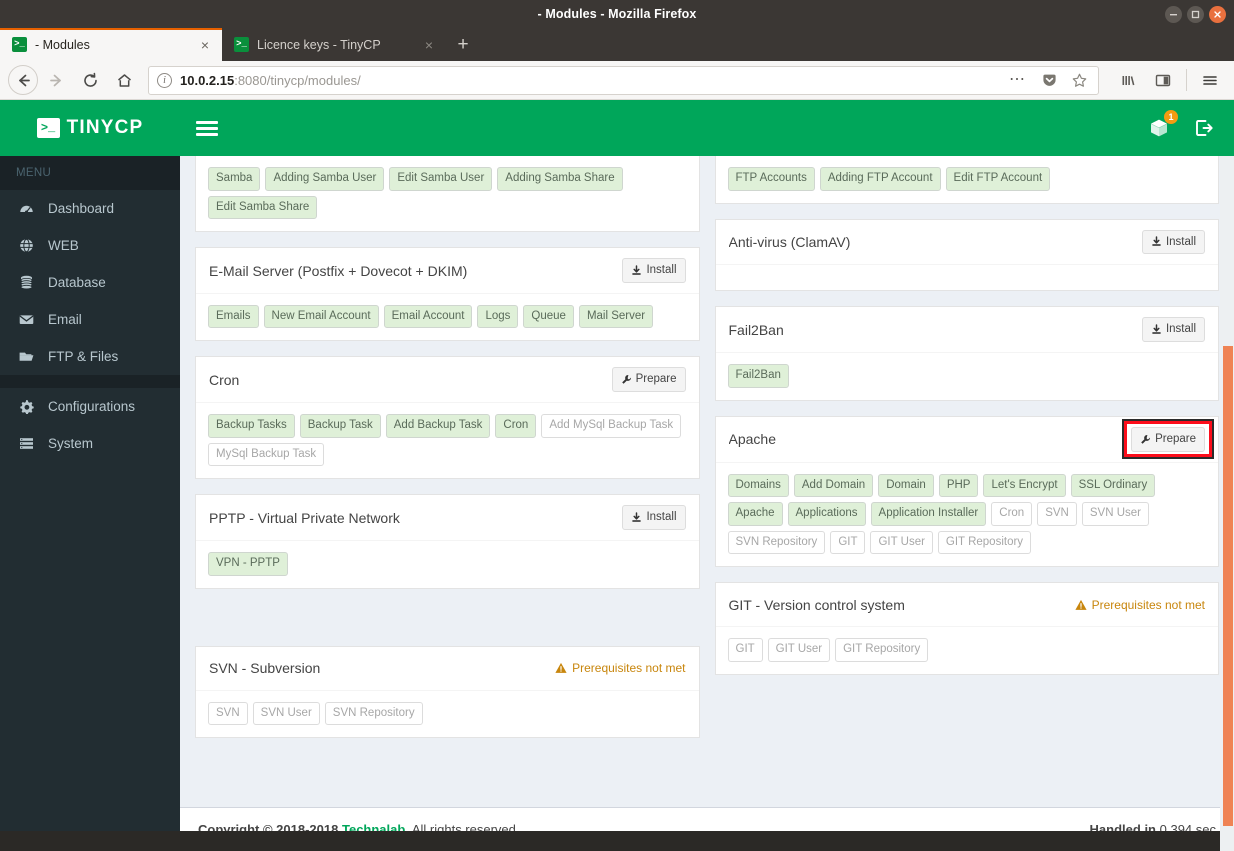 This screenshot has width=1234, height=851. I want to click on package-icon: 1, so click(1163, 124).